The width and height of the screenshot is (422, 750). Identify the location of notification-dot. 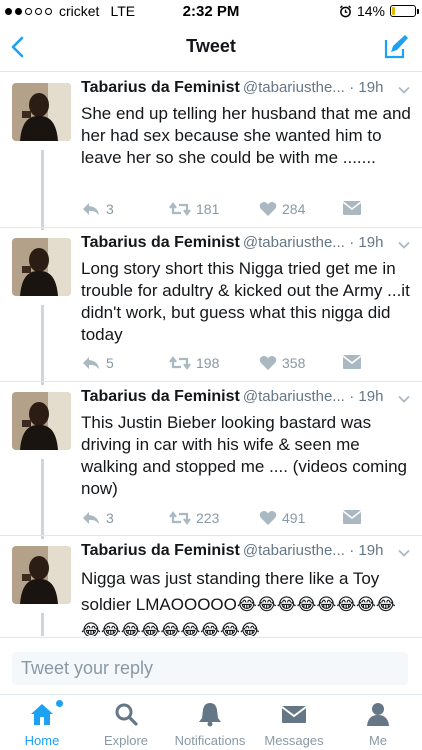
(59, 703).